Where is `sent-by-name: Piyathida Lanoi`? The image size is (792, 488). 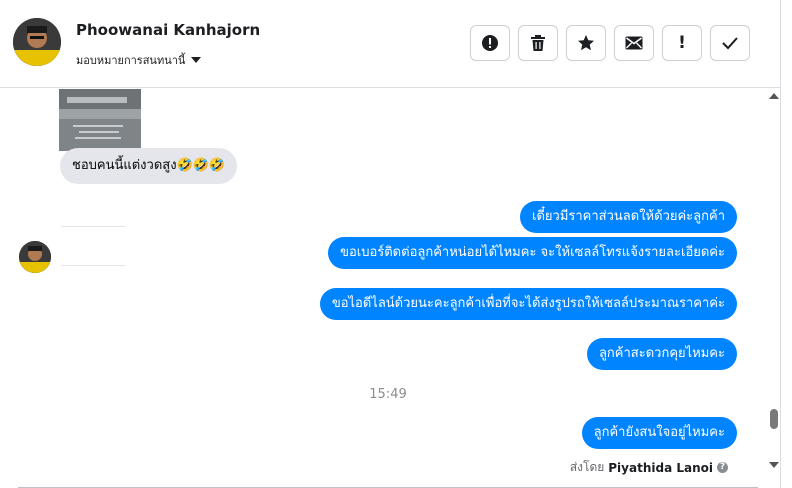
sent-by-name: Piyathida Lanoi is located at coordinates (660, 467).